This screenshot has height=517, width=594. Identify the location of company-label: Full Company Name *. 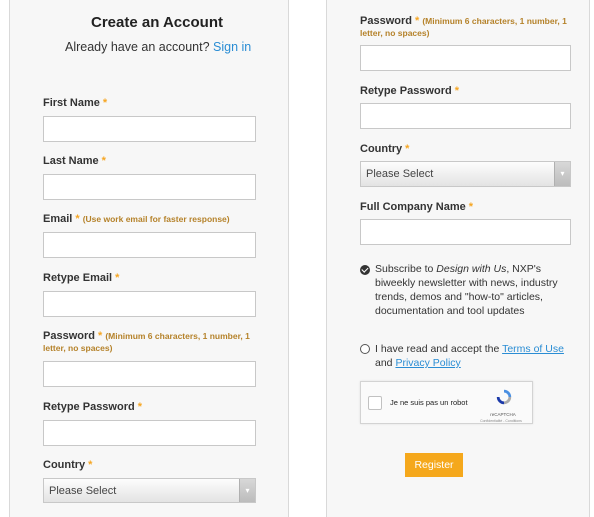
(416, 207).